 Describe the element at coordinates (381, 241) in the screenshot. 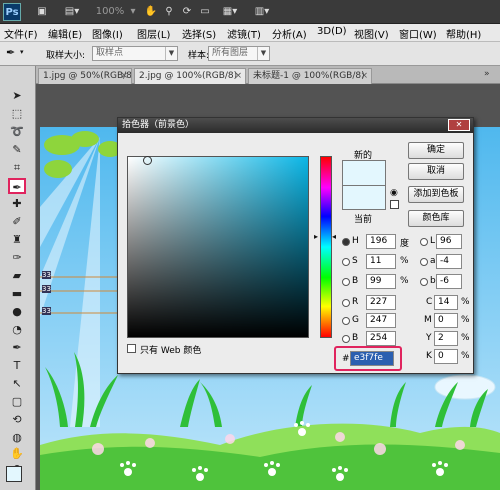

I see `h-field: 196` at that location.